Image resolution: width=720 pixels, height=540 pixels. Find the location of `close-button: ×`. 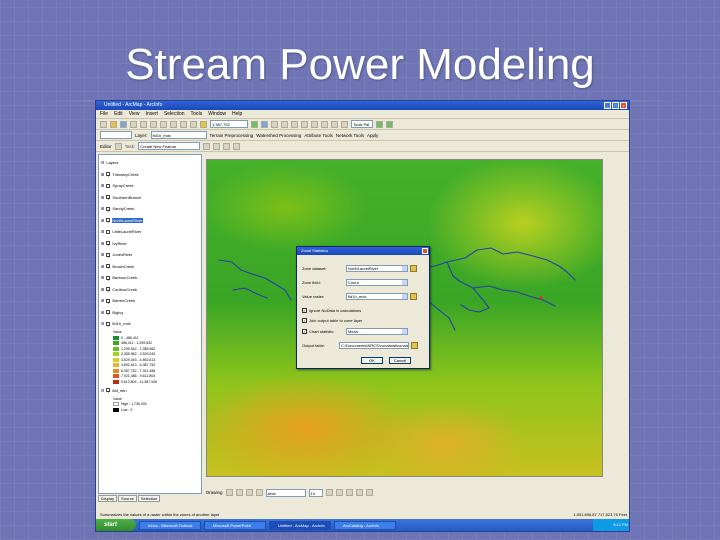

close-button: × is located at coordinates (623, 105).